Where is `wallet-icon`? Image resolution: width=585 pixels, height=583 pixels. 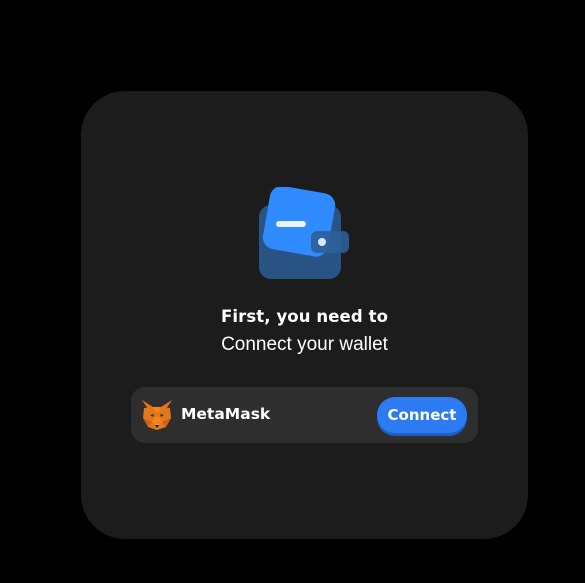
wallet-icon is located at coordinates (304, 233).